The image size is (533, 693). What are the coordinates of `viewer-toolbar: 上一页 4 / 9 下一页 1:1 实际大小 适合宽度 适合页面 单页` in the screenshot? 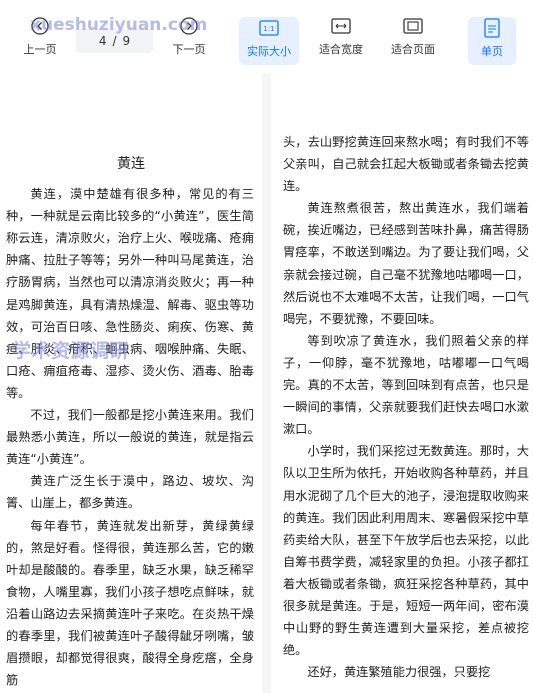 It's located at (266, 36).